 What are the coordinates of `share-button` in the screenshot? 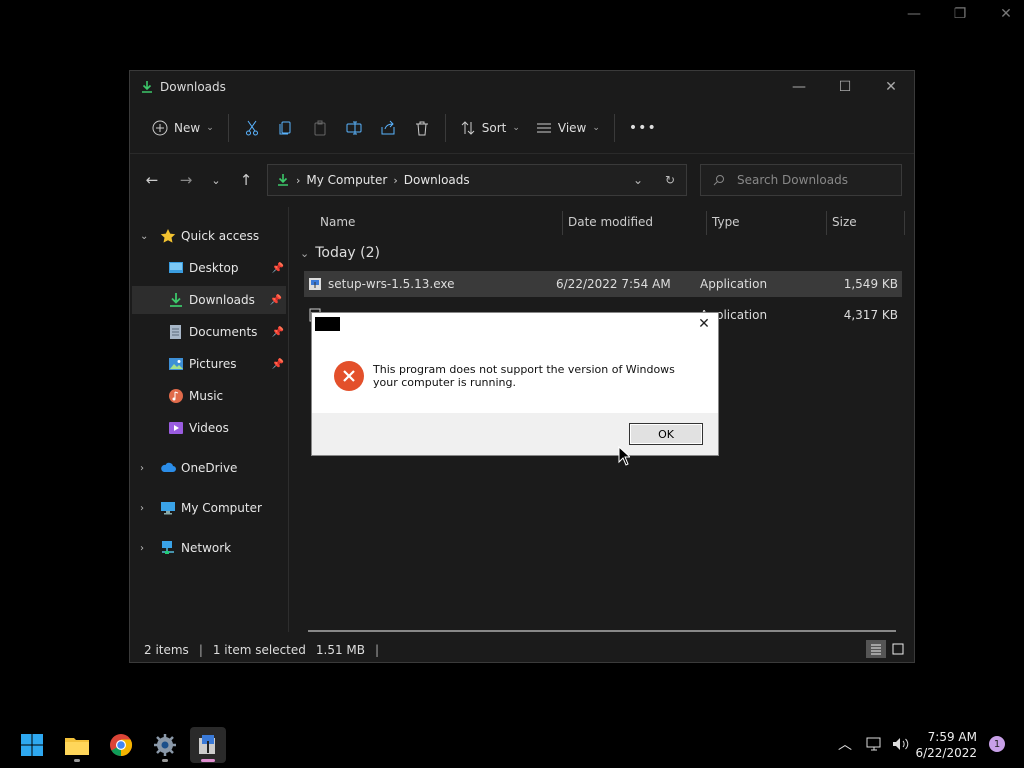 It's located at (388, 128).